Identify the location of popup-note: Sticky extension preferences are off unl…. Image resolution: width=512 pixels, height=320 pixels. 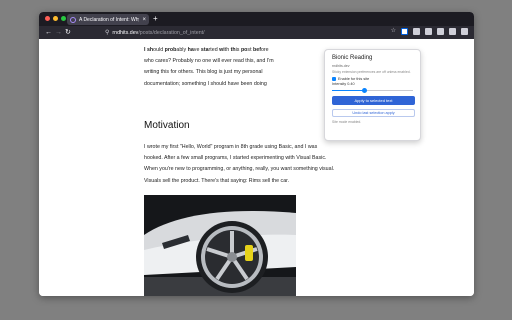
(371, 72).